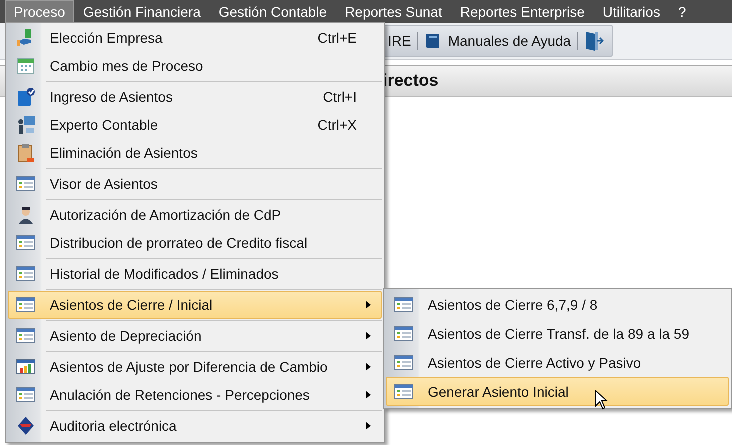 The image size is (732, 445). Describe the element at coordinates (195, 153) in the screenshot. I see `menu-item: Eliminación de Asientos` at that location.